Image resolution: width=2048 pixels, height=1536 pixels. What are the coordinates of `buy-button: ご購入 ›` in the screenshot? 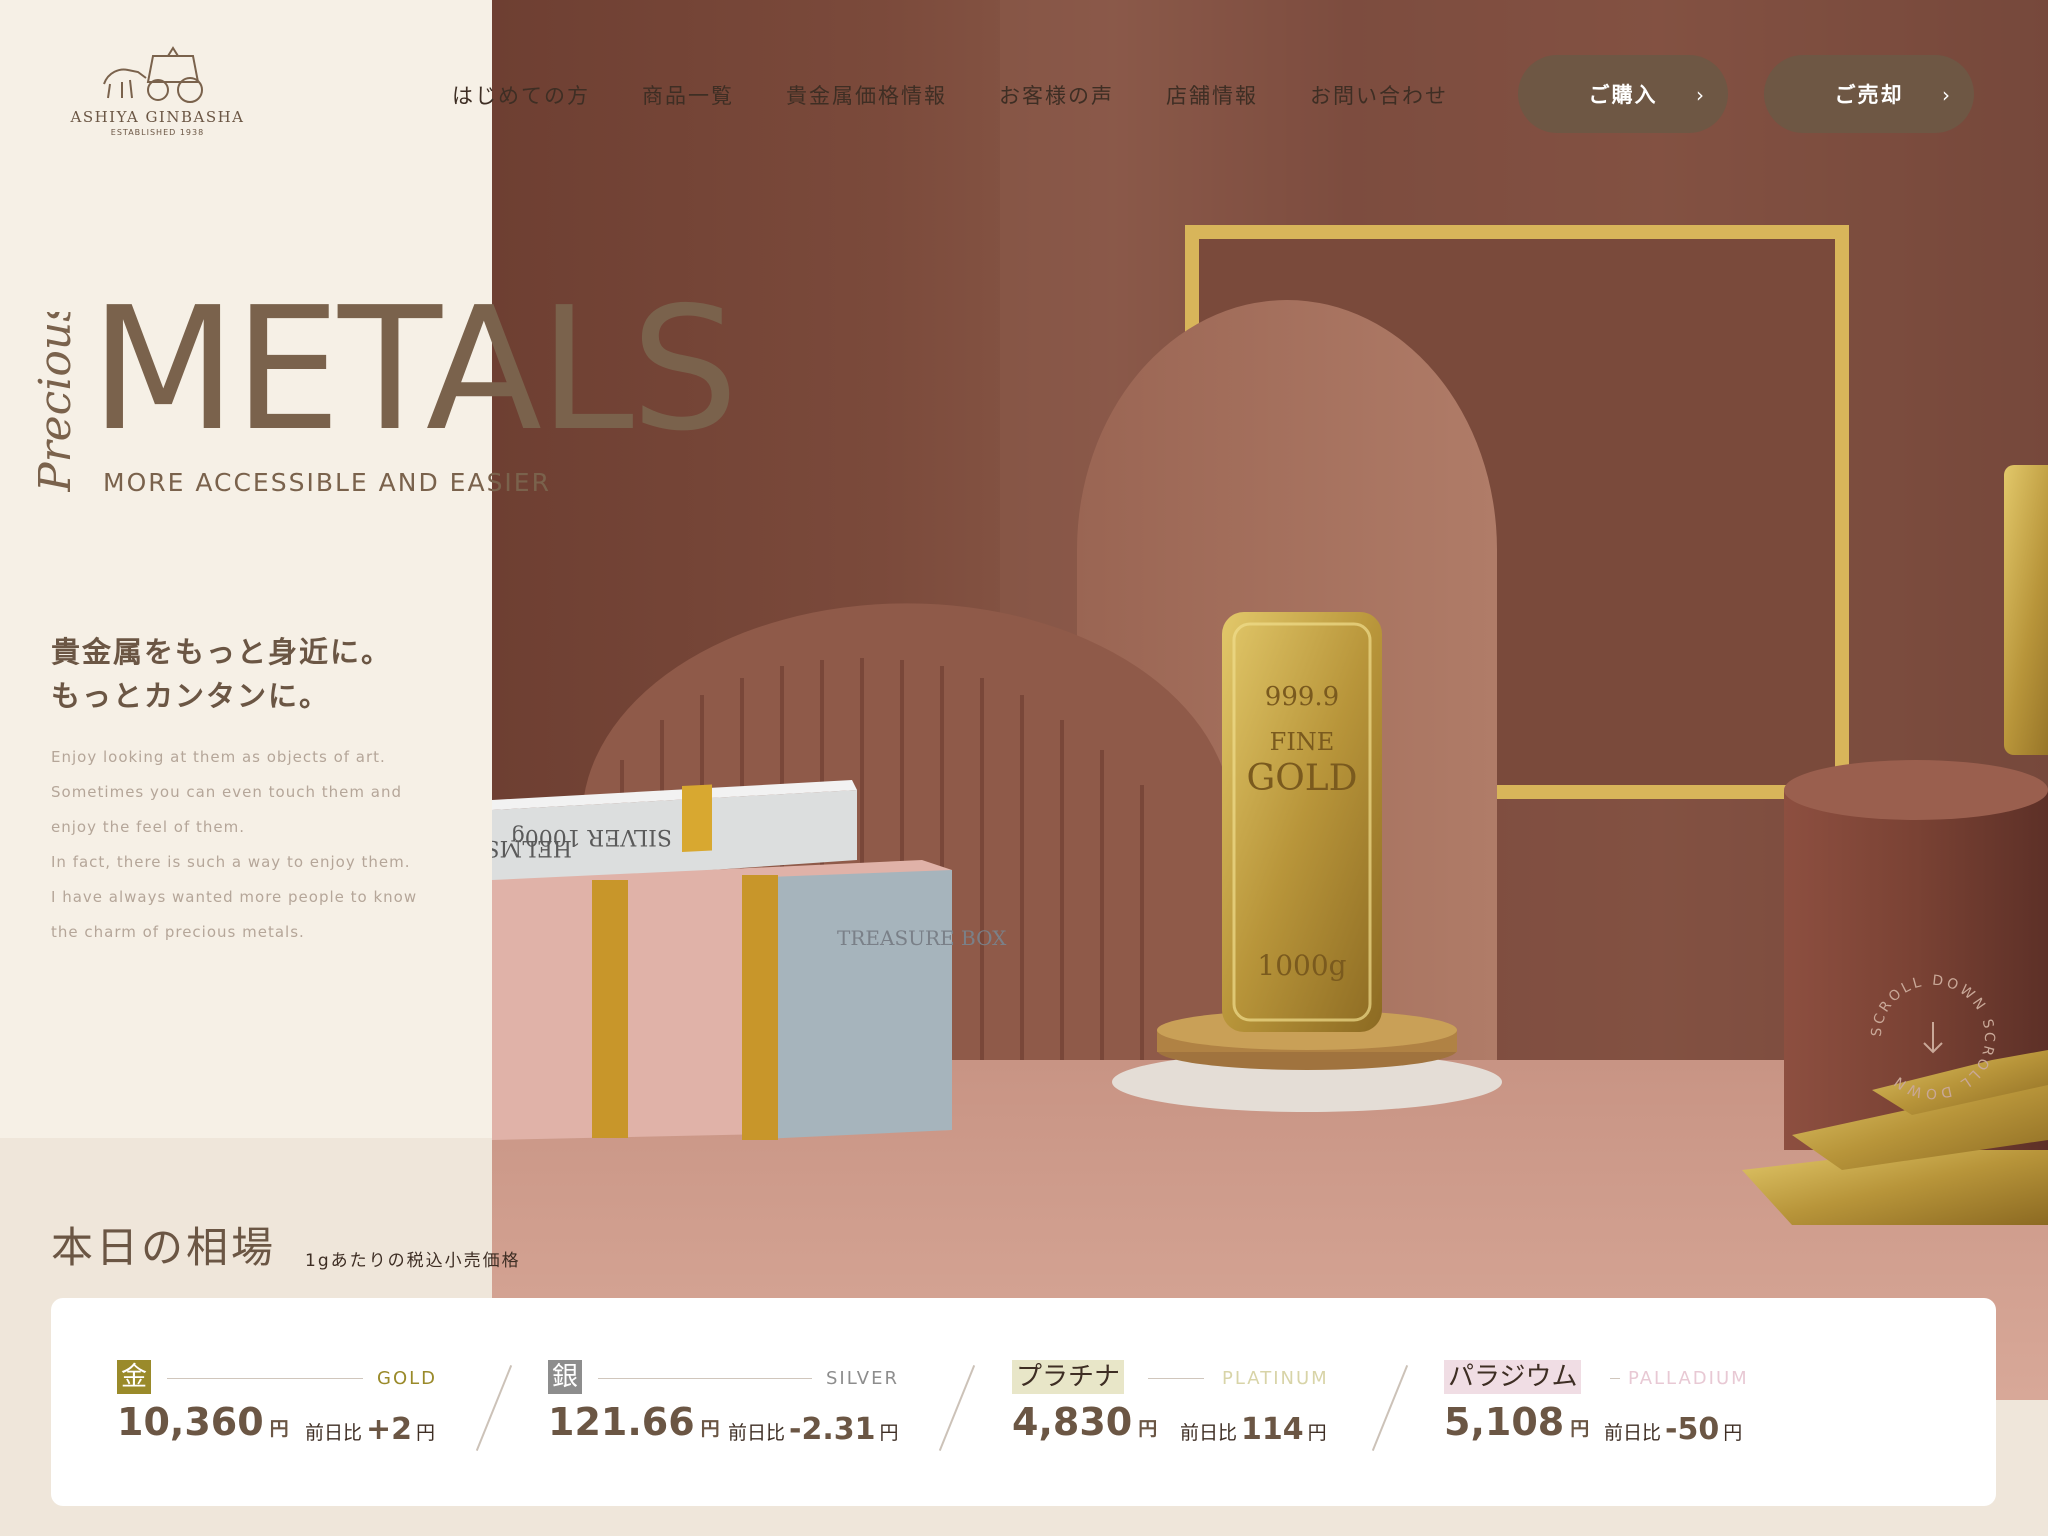 It's located at (1623, 94).